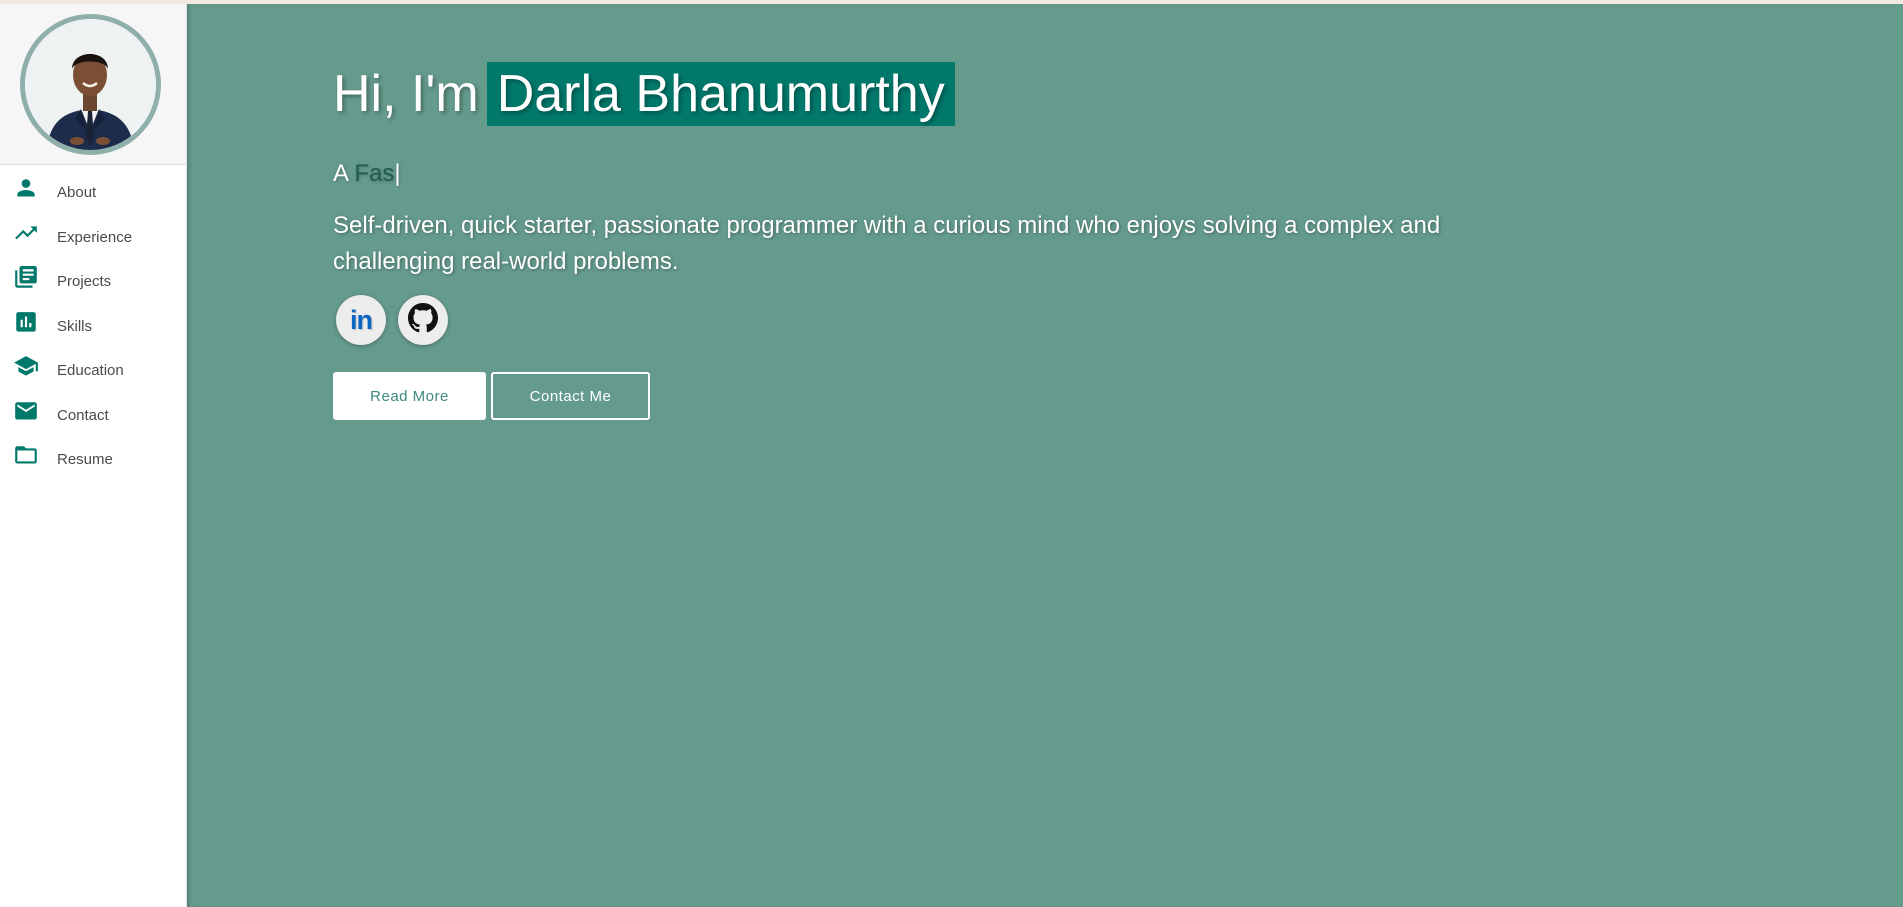 This screenshot has height=907, width=1903. What do you see at coordinates (26, 322) in the screenshot?
I see `bar-chart-icon` at bounding box center [26, 322].